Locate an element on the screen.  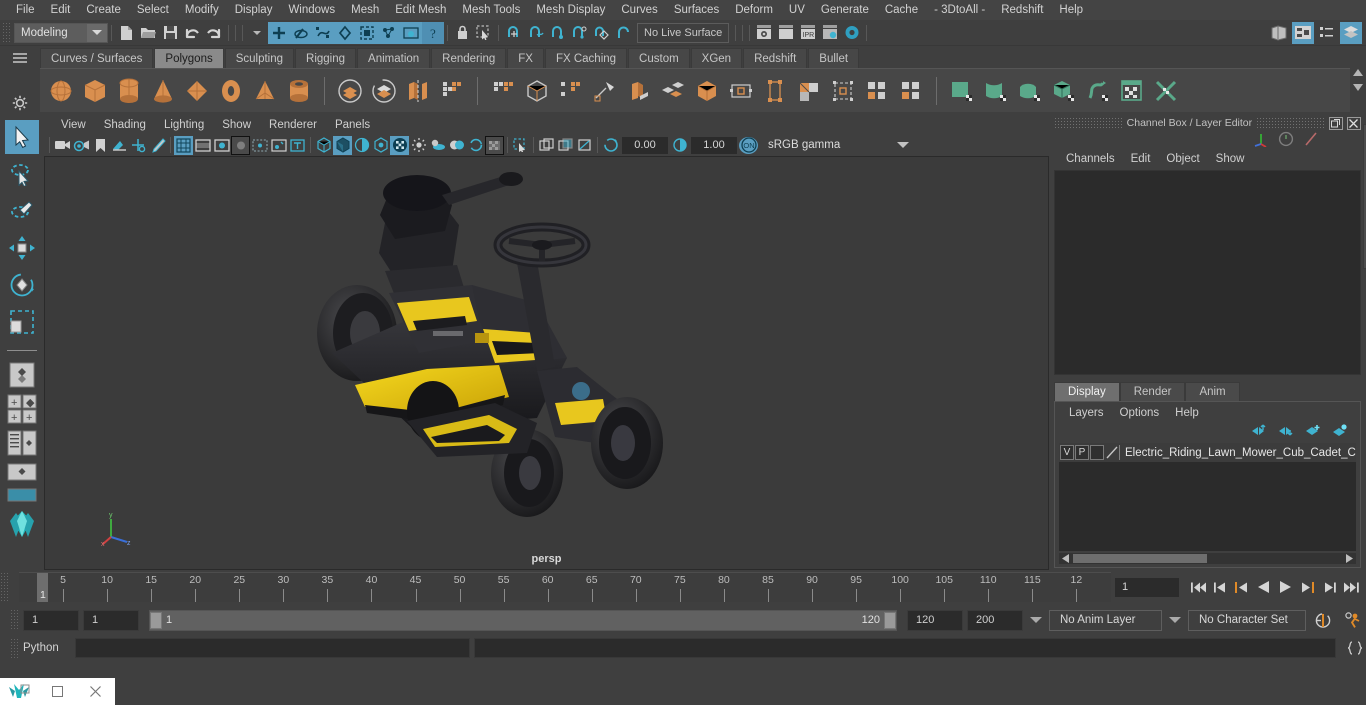
shelf-settings-gear-icon is located at coordinates (20, 104).